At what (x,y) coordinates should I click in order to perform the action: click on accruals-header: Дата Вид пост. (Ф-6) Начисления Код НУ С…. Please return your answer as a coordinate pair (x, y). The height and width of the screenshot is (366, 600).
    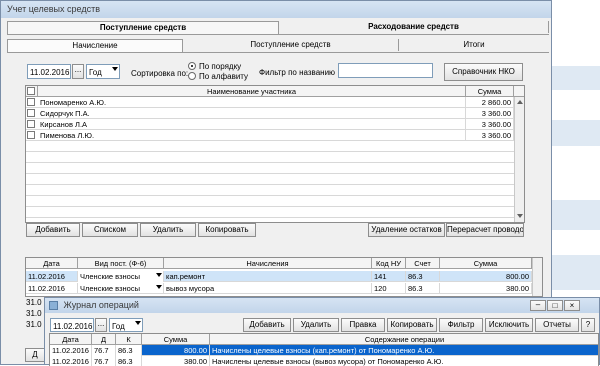
    Looking at the image, I should click on (284, 263).